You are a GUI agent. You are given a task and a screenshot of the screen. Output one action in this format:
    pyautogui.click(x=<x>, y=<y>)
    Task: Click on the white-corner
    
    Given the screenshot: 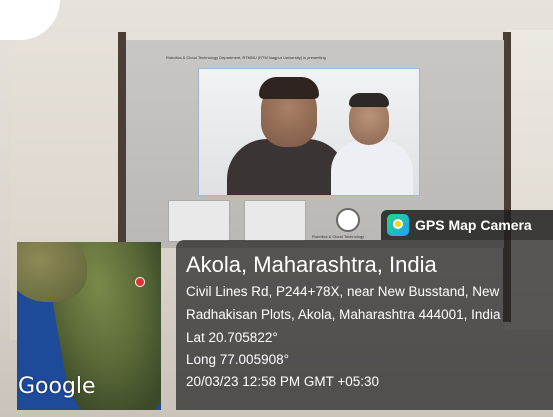 What is the action you would take?
    pyautogui.click(x=30, y=20)
    